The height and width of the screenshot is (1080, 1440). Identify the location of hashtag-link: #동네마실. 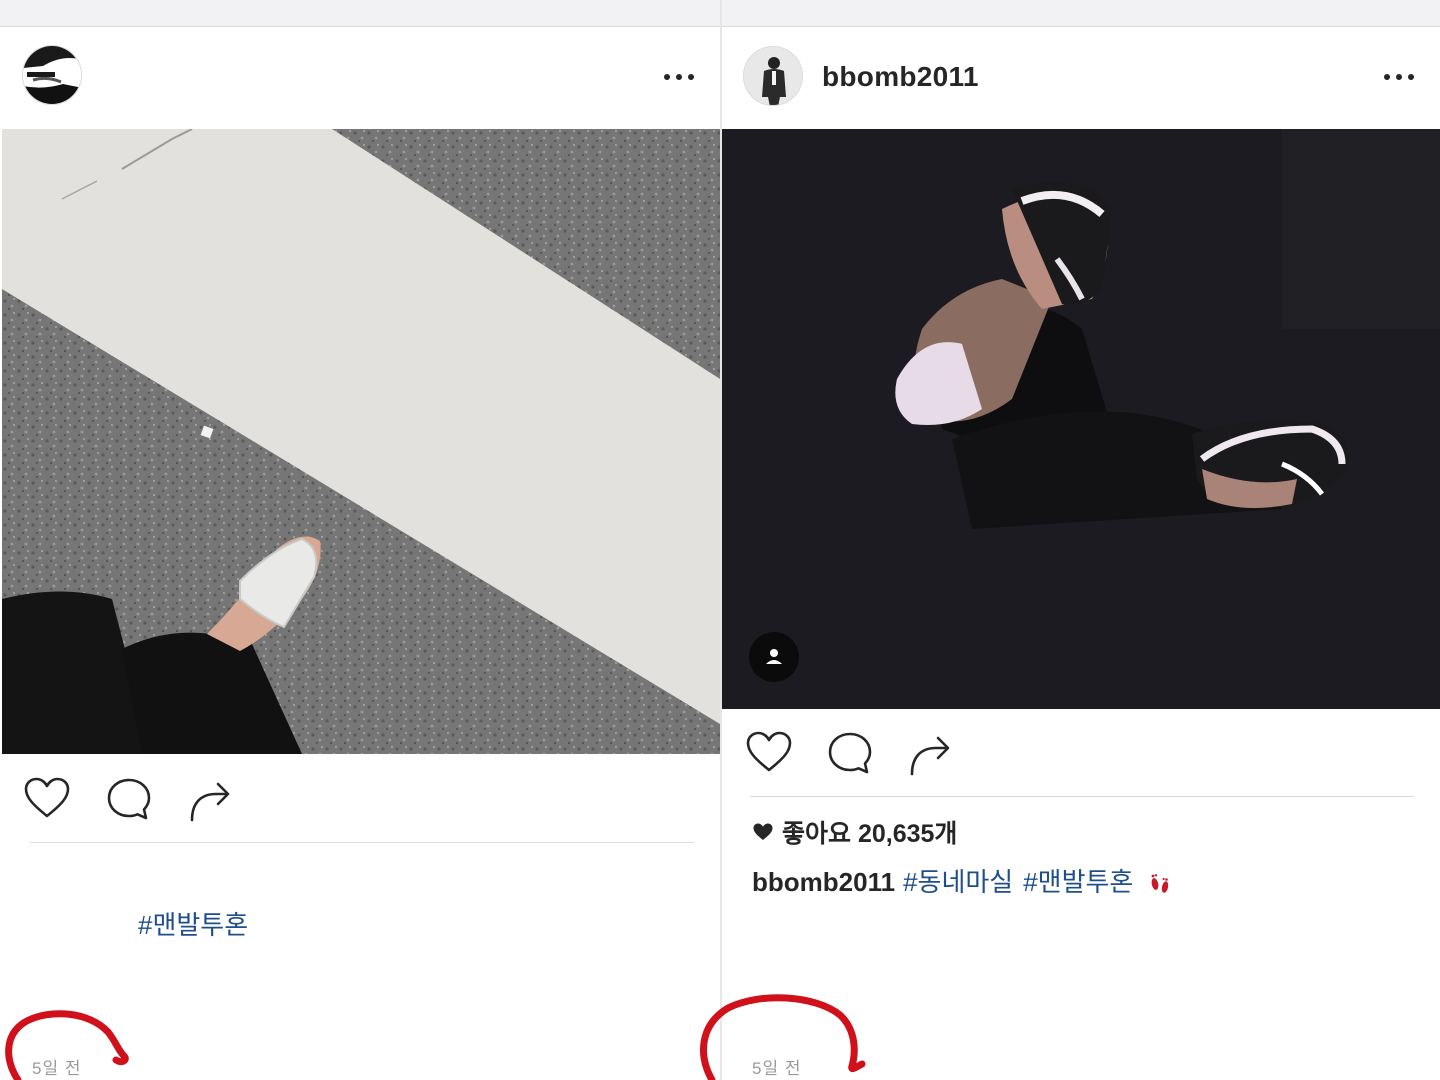
(958, 882).